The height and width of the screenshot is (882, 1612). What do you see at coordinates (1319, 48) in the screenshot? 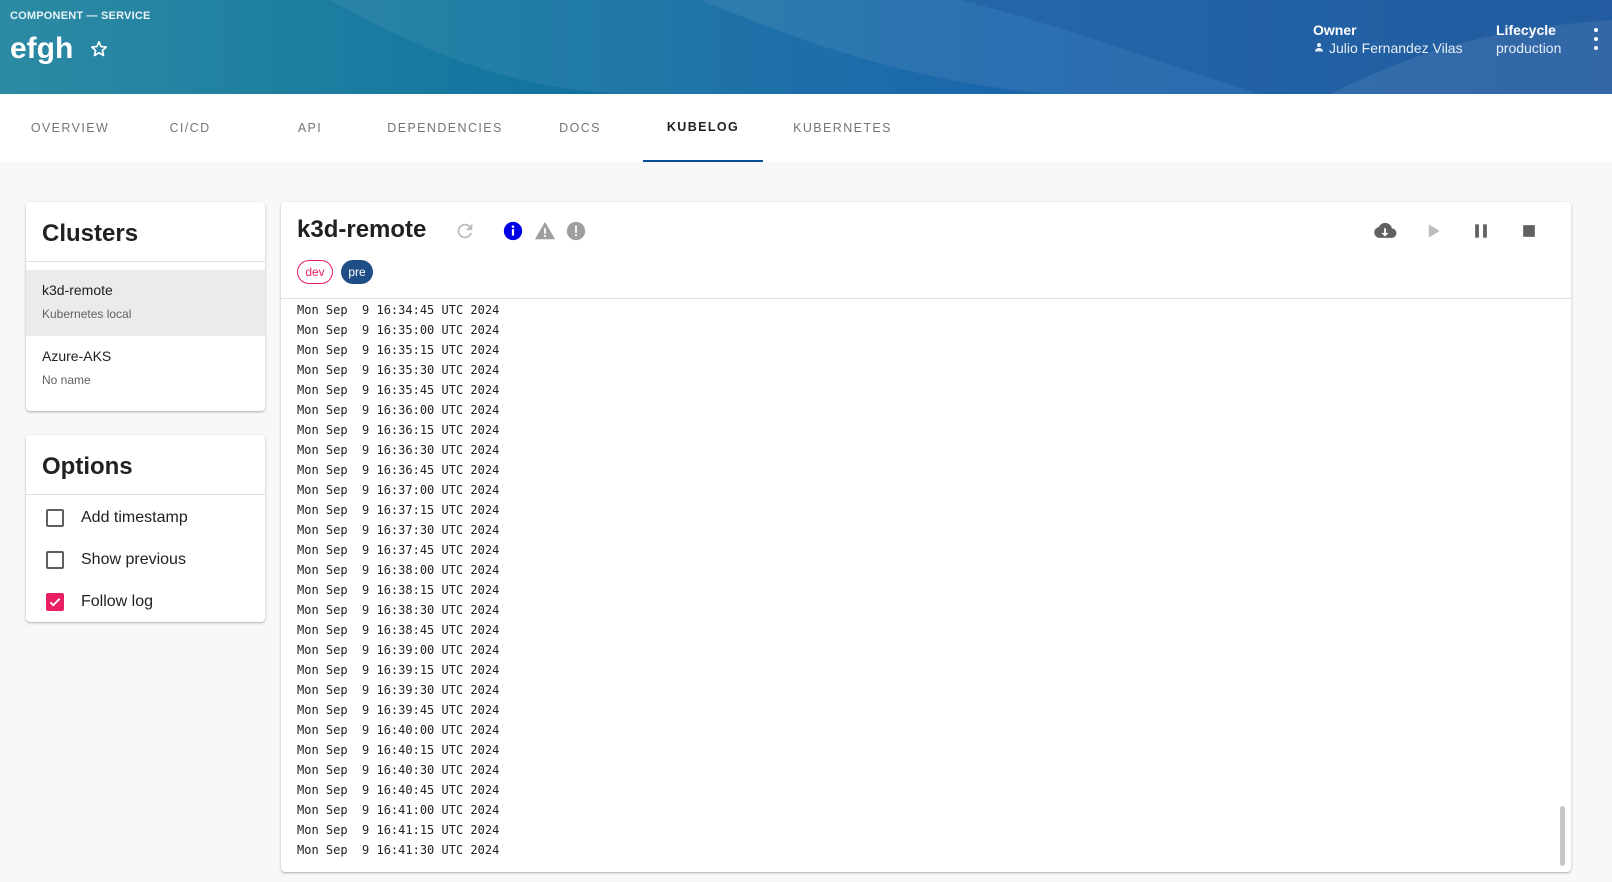
I see `person-icon` at bounding box center [1319, 48].